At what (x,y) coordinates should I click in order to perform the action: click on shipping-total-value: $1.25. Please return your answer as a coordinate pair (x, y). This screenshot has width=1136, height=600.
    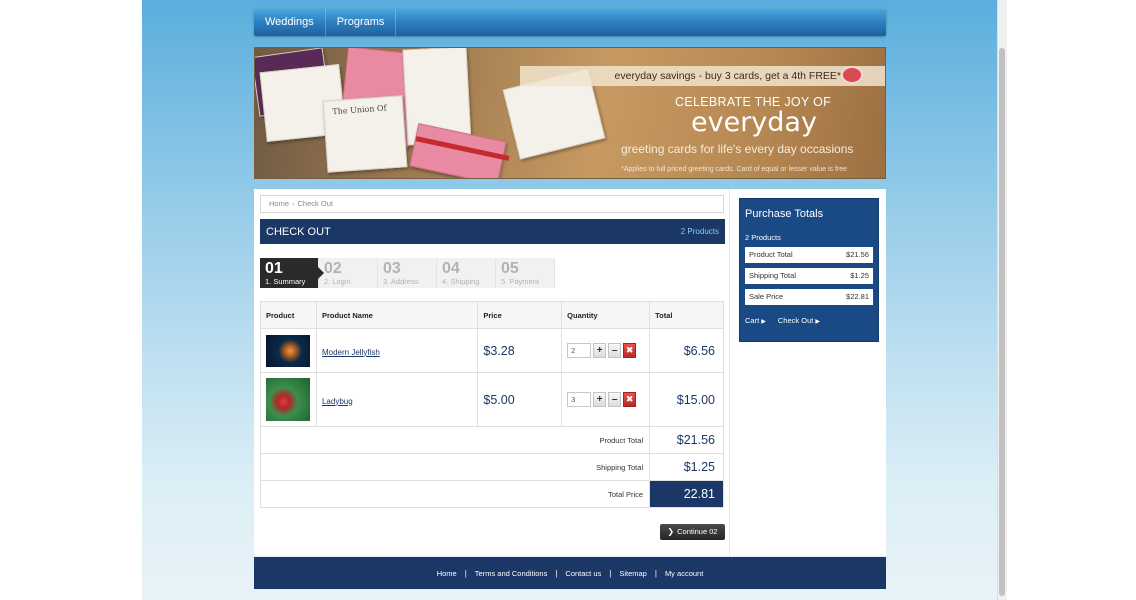
    Looking at the image, I should click on (686, 467).